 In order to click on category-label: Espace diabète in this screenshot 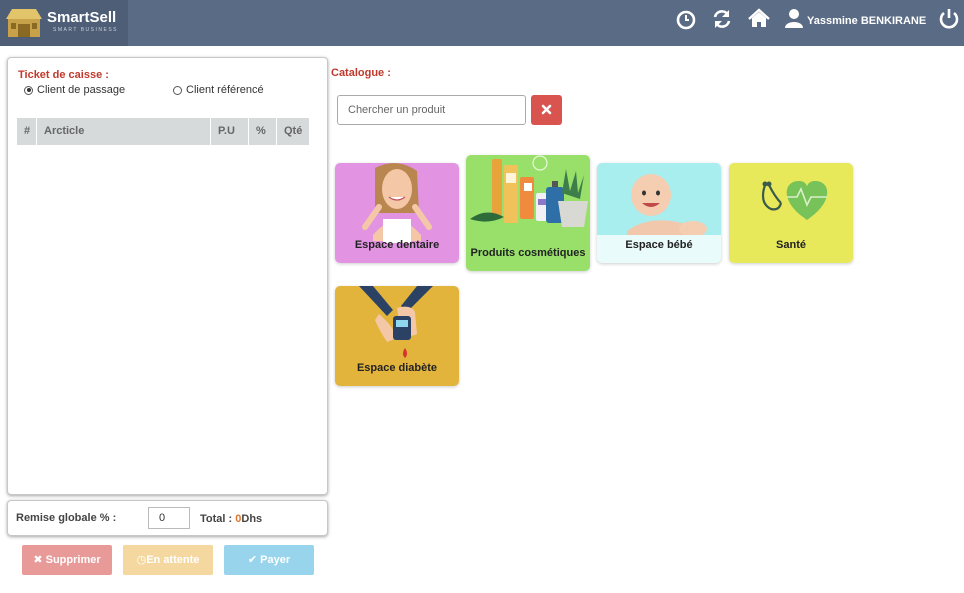, I will do `click(397, 368)`.